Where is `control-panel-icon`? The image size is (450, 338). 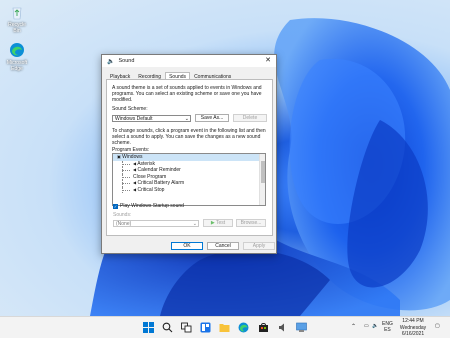
control-panel-icon is located at coordinates (301, 327).